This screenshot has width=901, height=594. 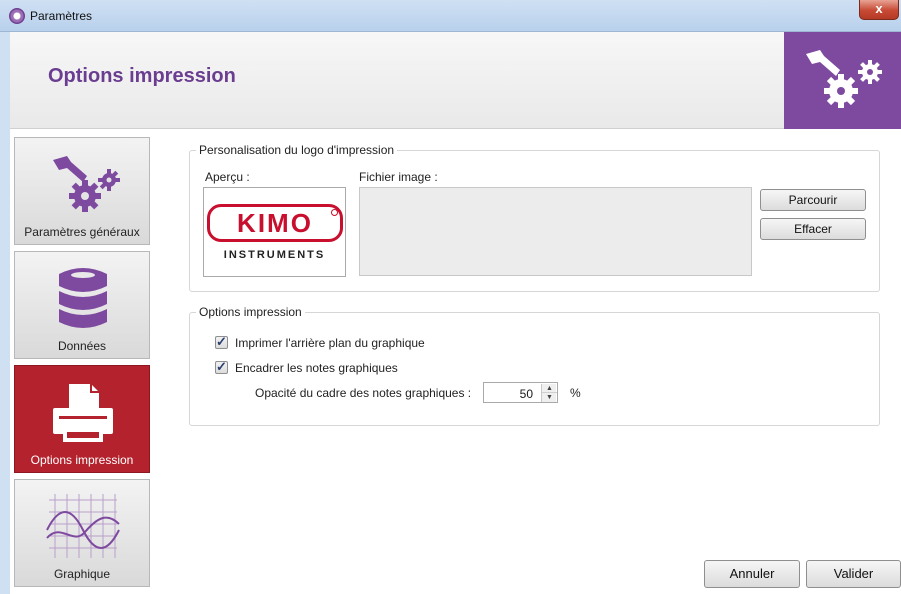 I want to click on window-title: Paramètres, so click(x=61, y=16).